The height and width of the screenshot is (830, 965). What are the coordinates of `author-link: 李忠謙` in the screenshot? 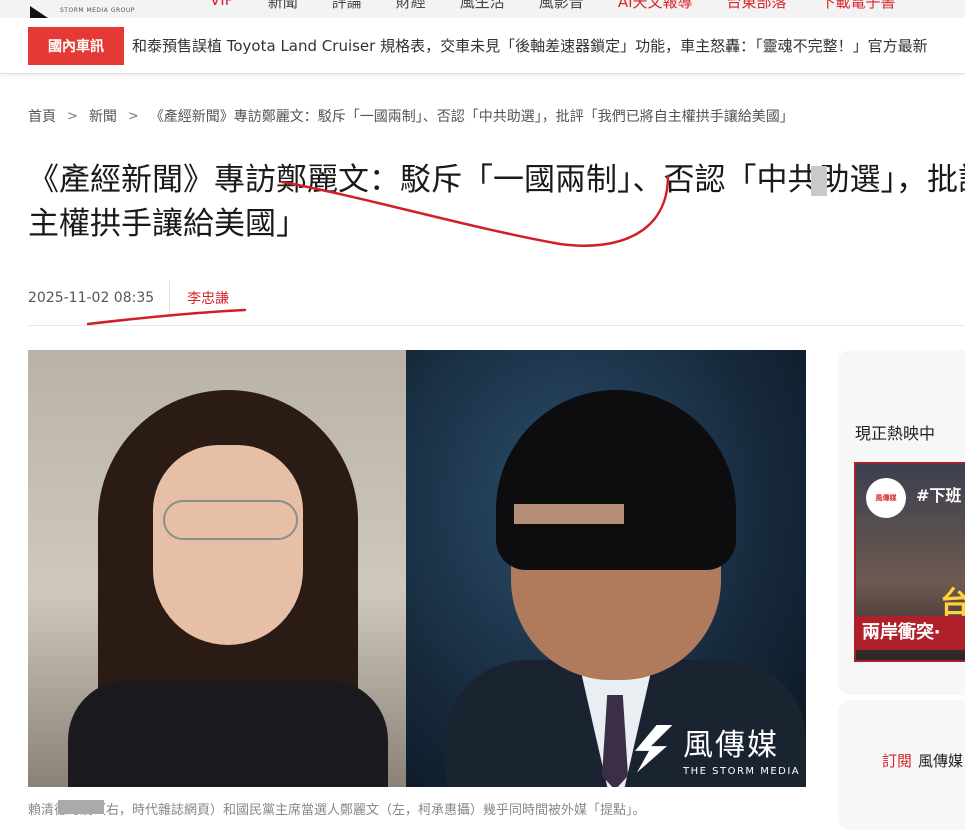 It's located at (199, 298).